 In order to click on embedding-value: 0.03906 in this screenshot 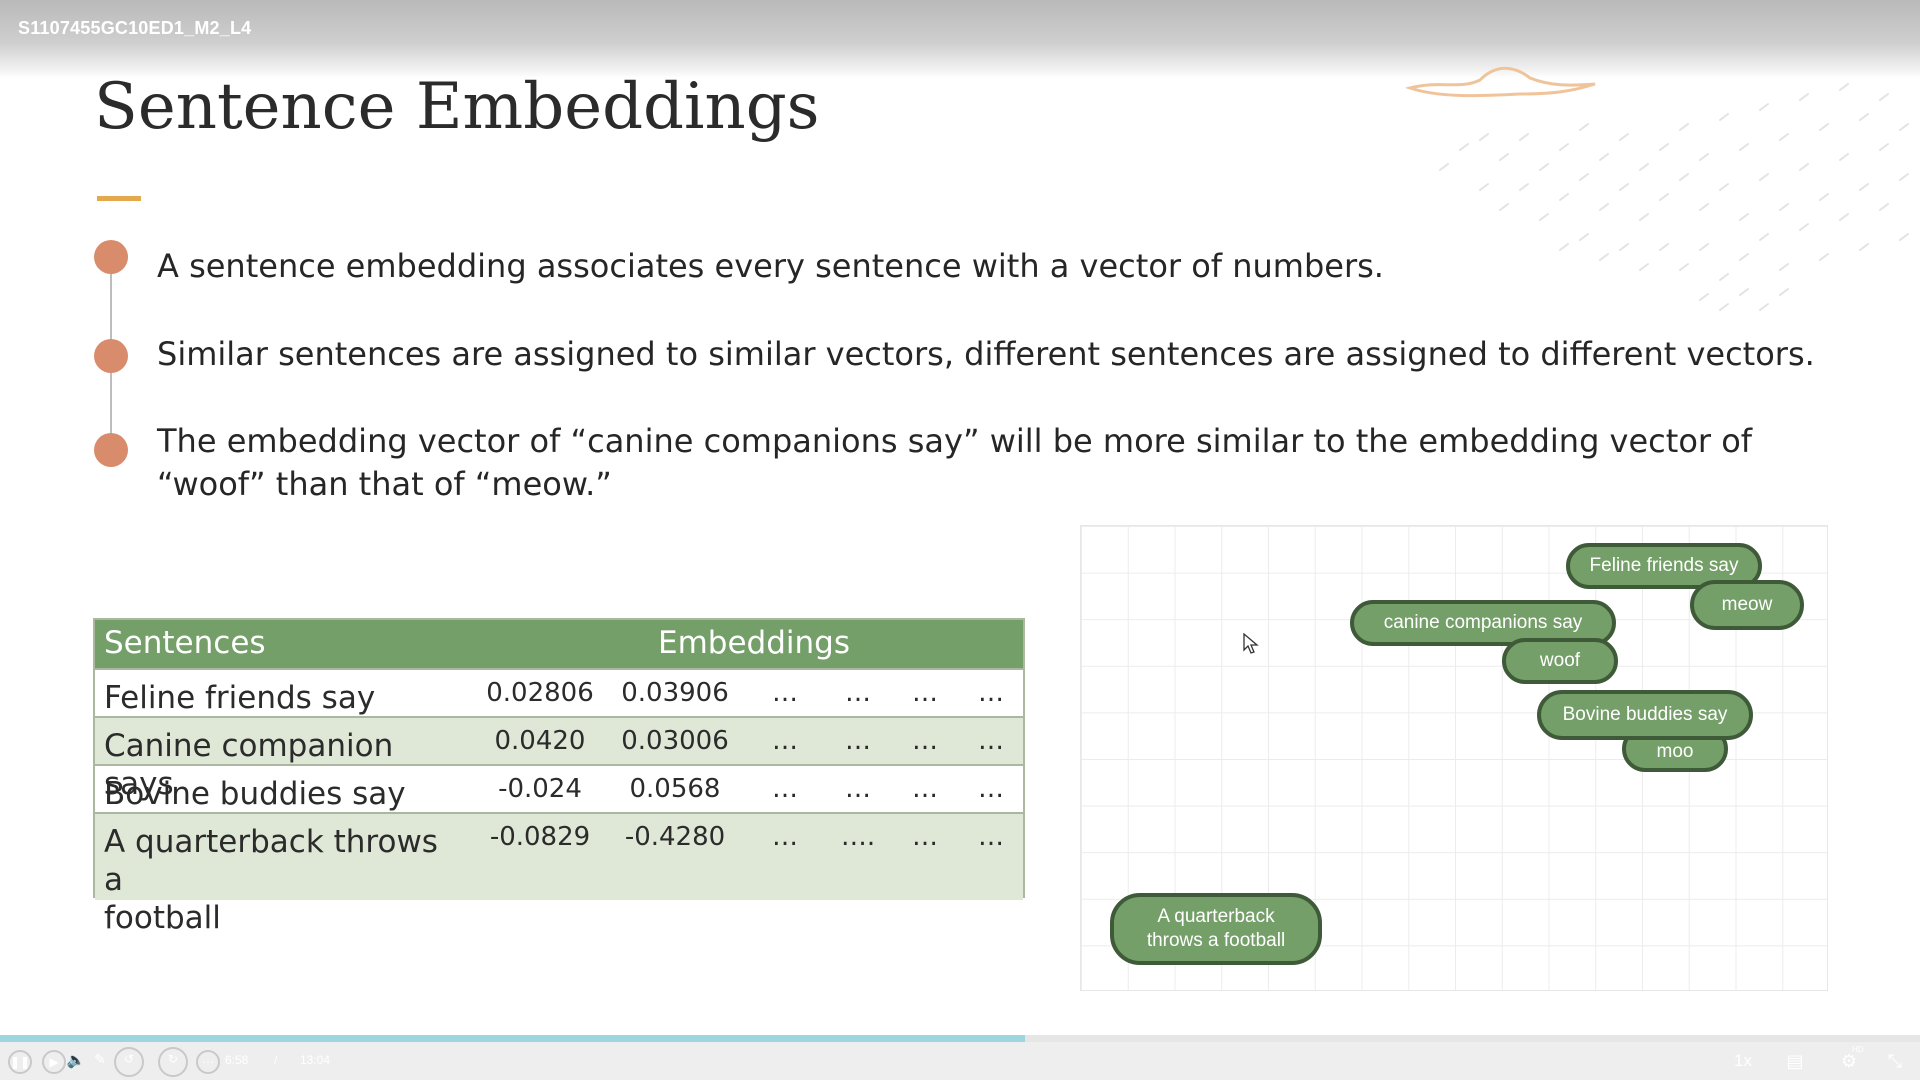, I will do `click(675, 693)`.